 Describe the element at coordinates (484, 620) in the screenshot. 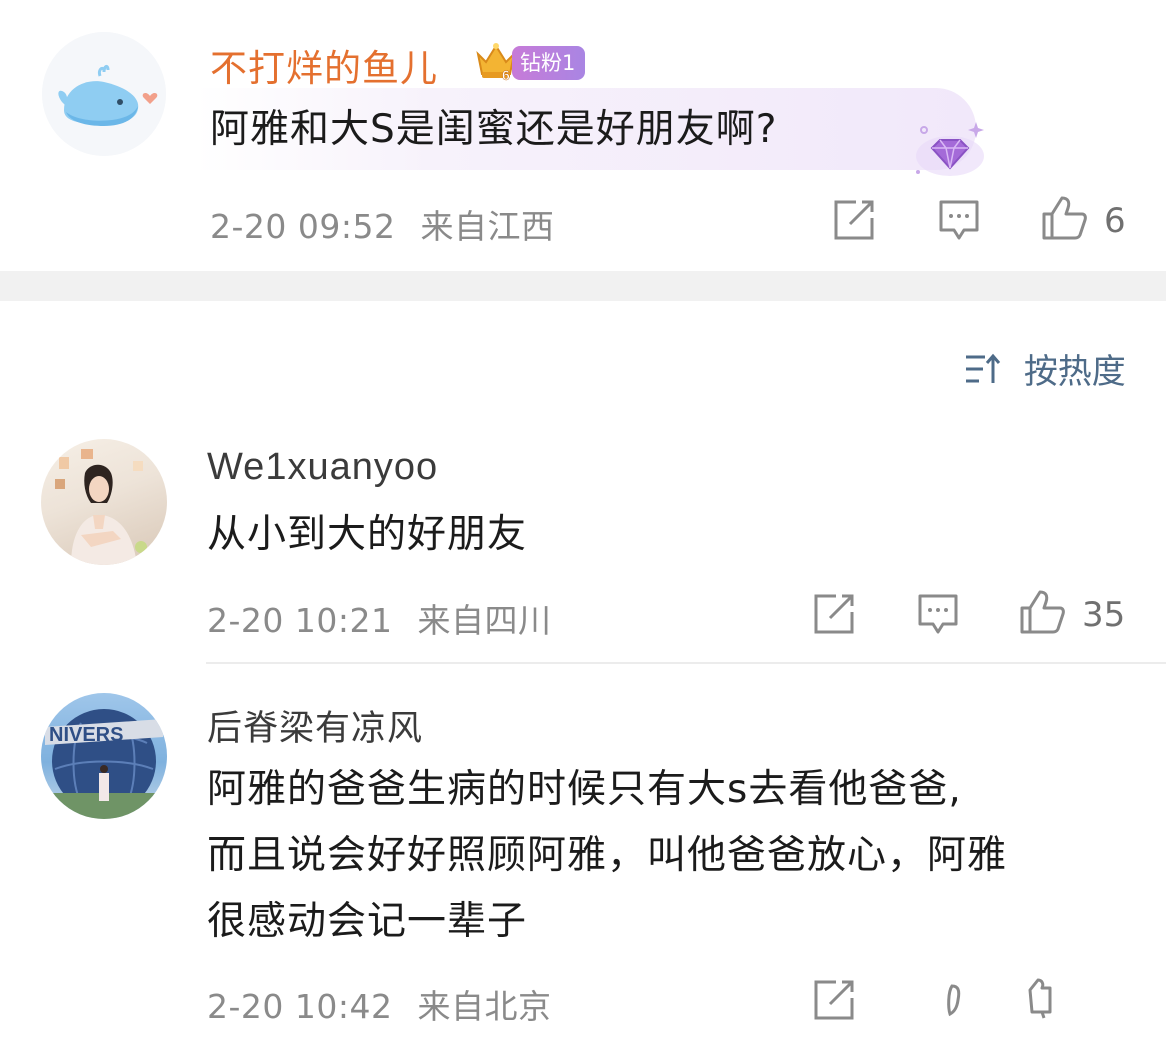

I see `location: 来自四川` at that location.